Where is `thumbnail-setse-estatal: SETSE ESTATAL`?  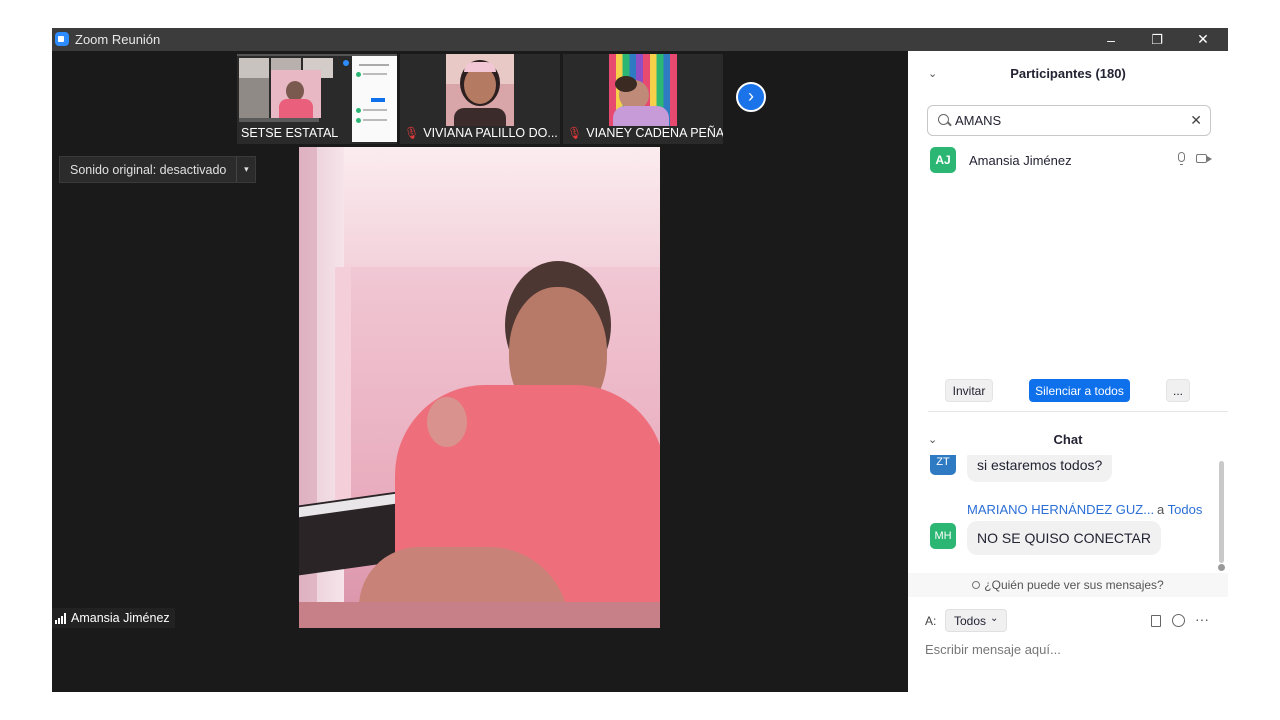
thumbnail-setse-estatal: SETSE ESTATAL is located at coordinates (317, 99).